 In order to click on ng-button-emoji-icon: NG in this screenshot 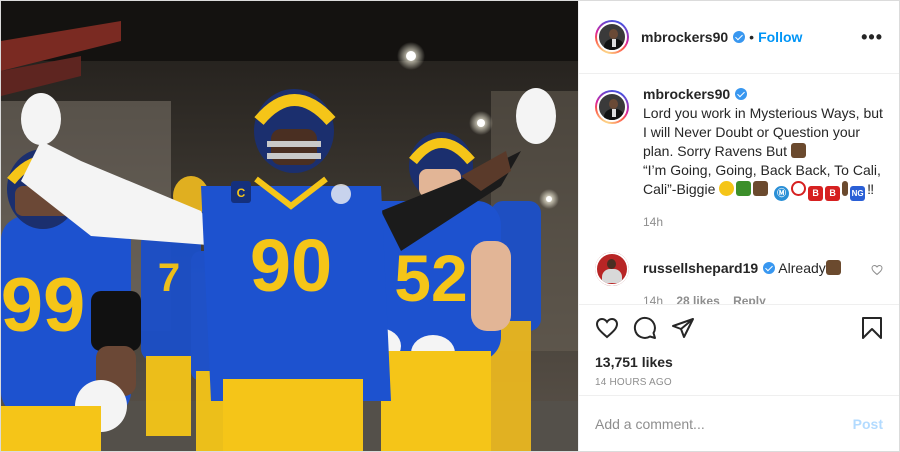, I will do `click(858, 193)`.